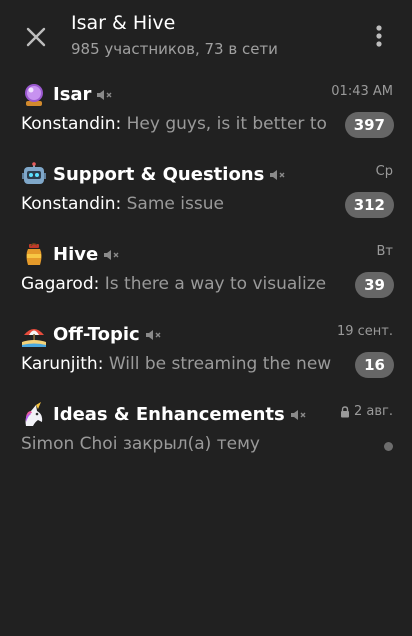 The image size is (412, 636). Describe the element at coordinates (388, 446) in the screenshot. I see `read-status-dot` at that location.